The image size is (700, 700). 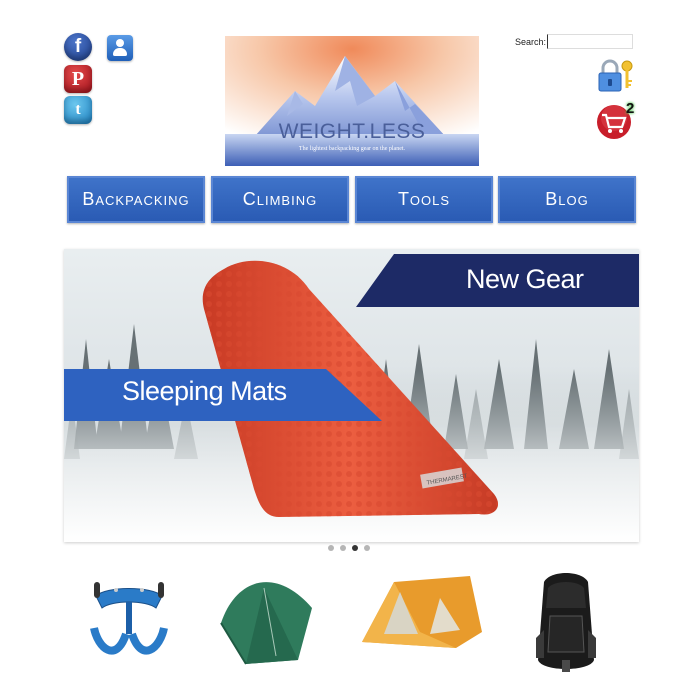 I want to click on facebook-glyph: f, so click(x=78, y=46).